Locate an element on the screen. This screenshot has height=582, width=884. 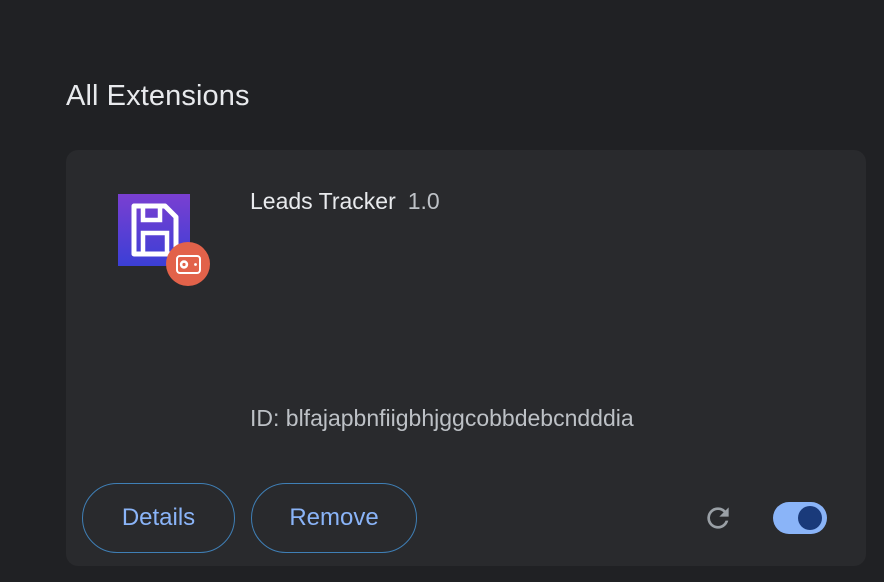
reload-button is located at coordinates (718, 518).